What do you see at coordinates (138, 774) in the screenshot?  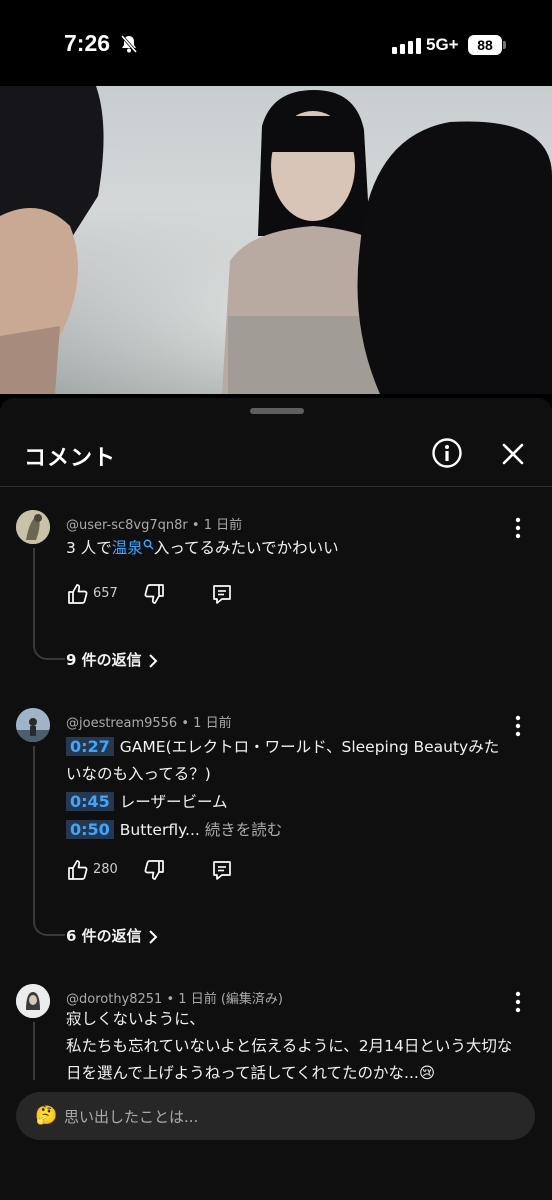 I see `comment-line-text: いなのも入ってる？)` at bounding box center [138, 774].